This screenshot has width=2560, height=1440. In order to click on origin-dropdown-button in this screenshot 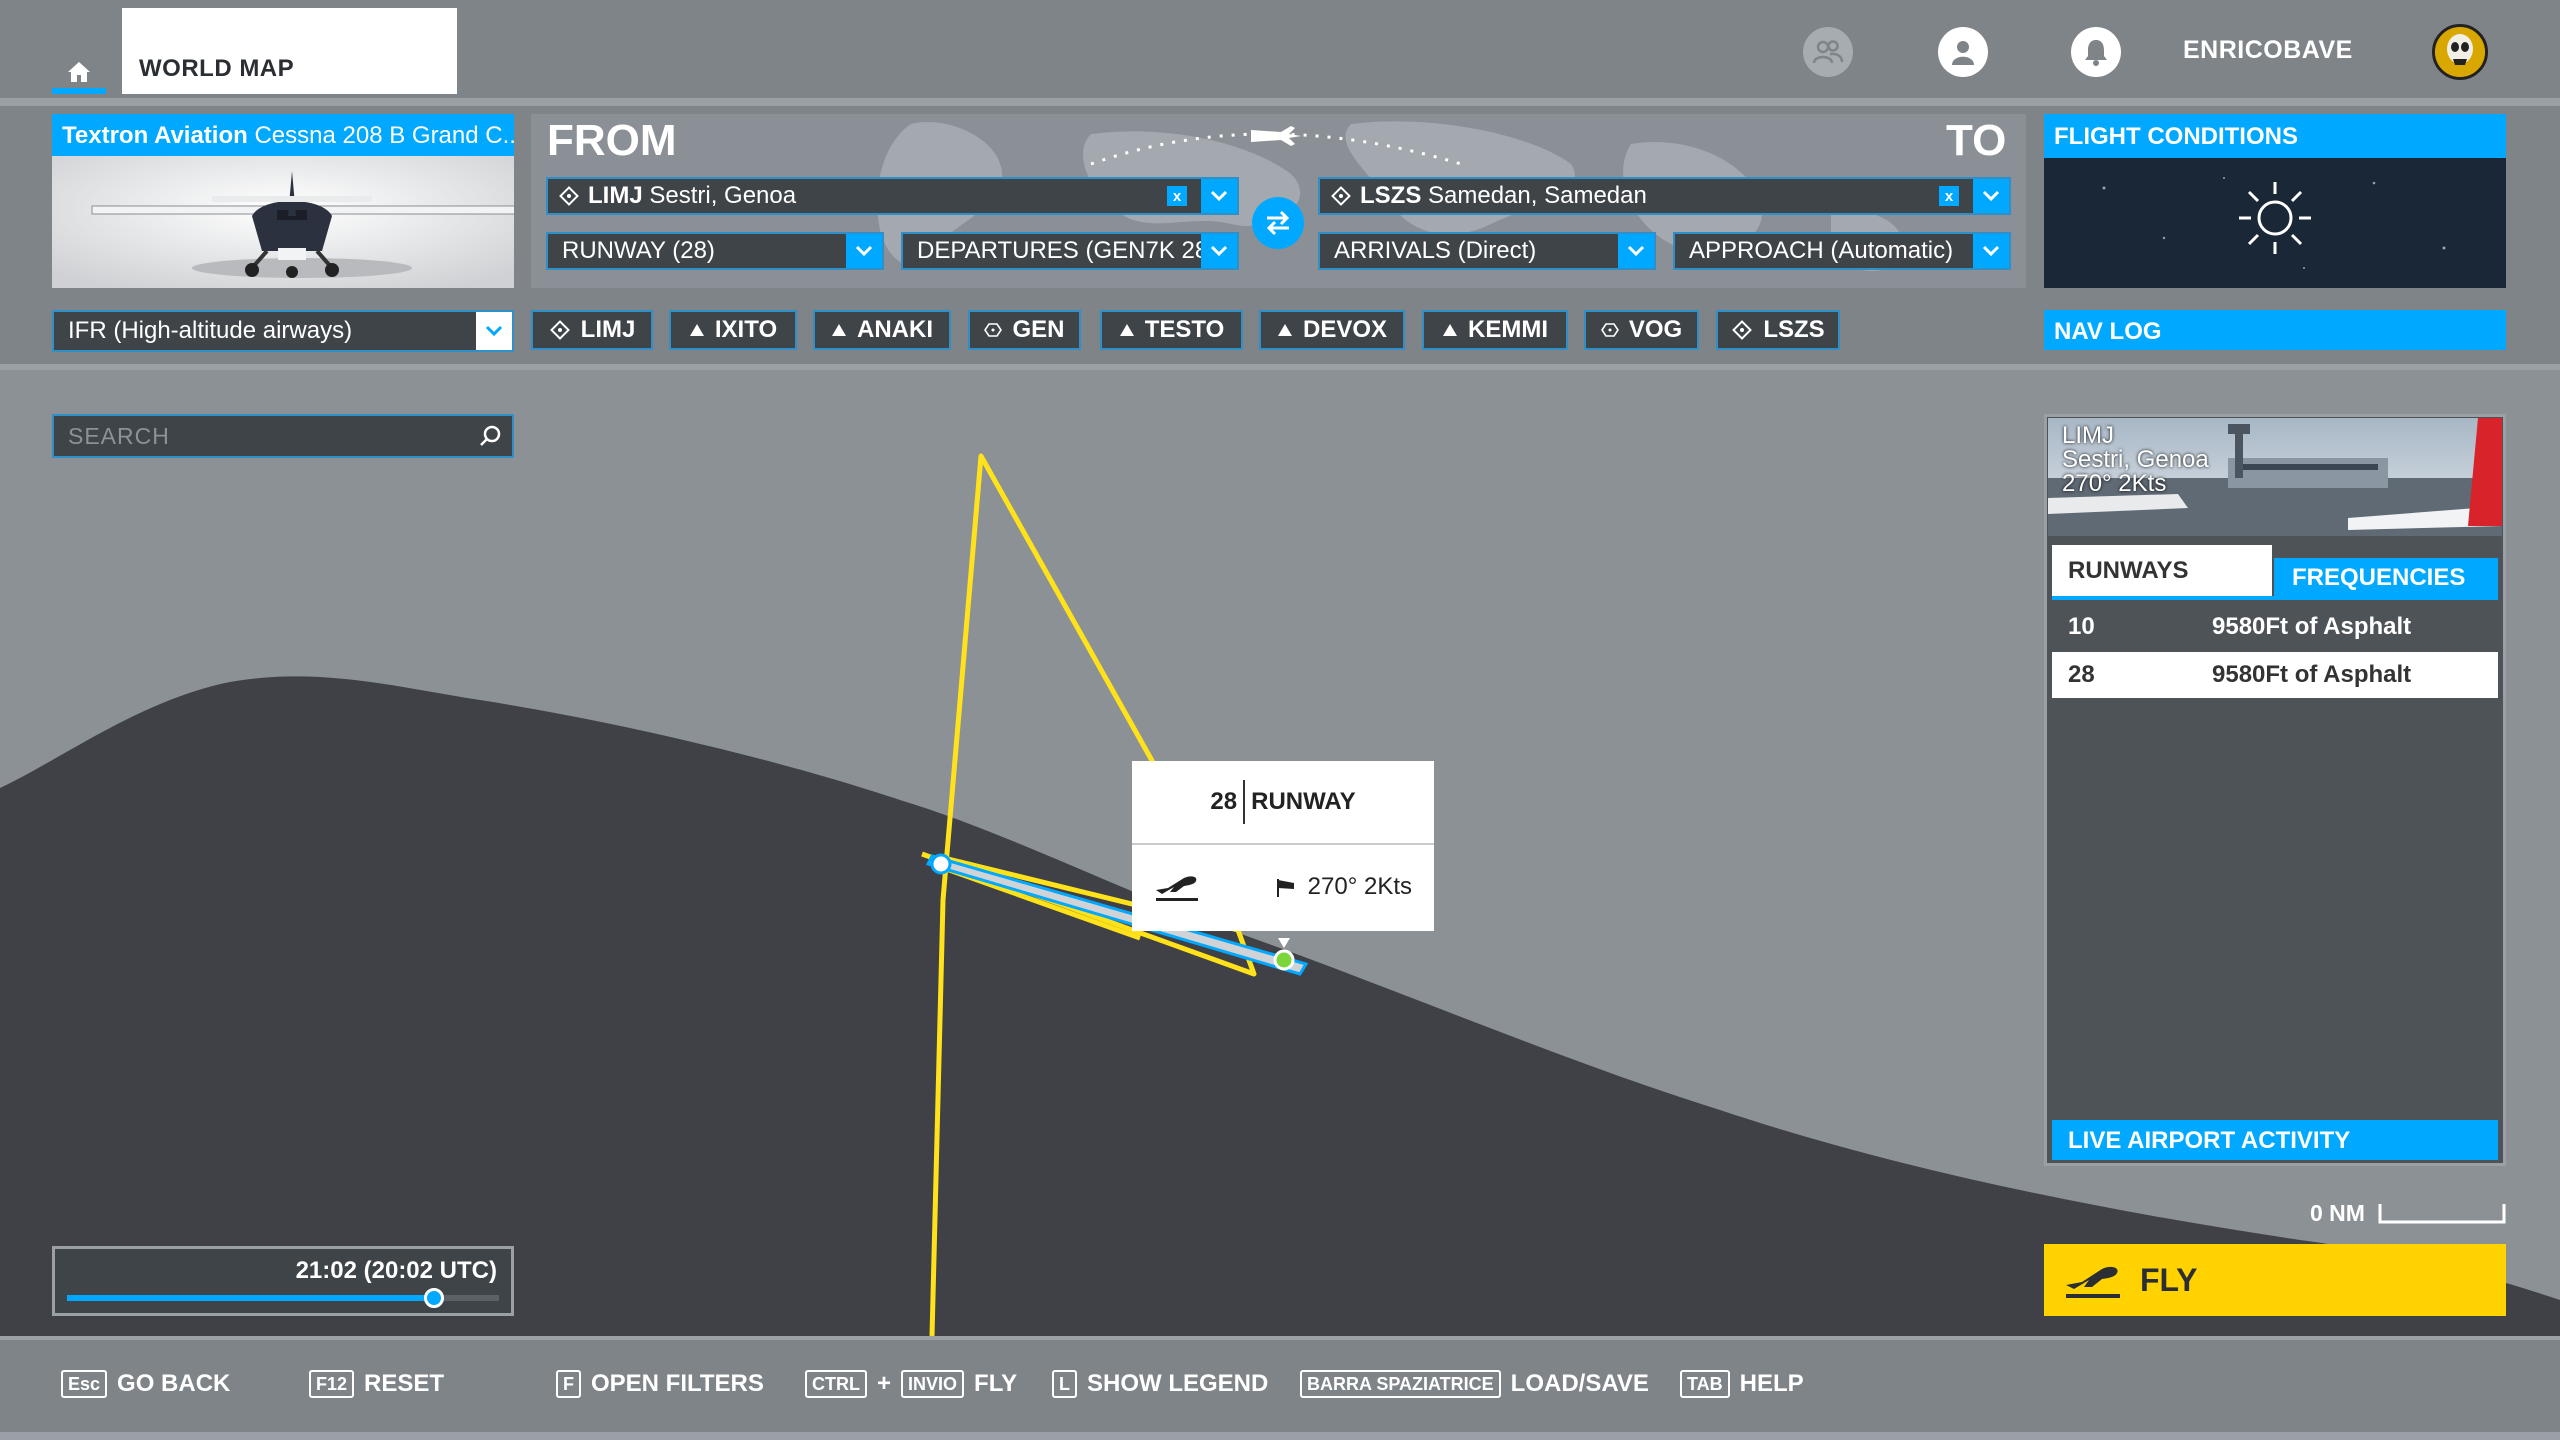, I will do `click(1219, 196)`.